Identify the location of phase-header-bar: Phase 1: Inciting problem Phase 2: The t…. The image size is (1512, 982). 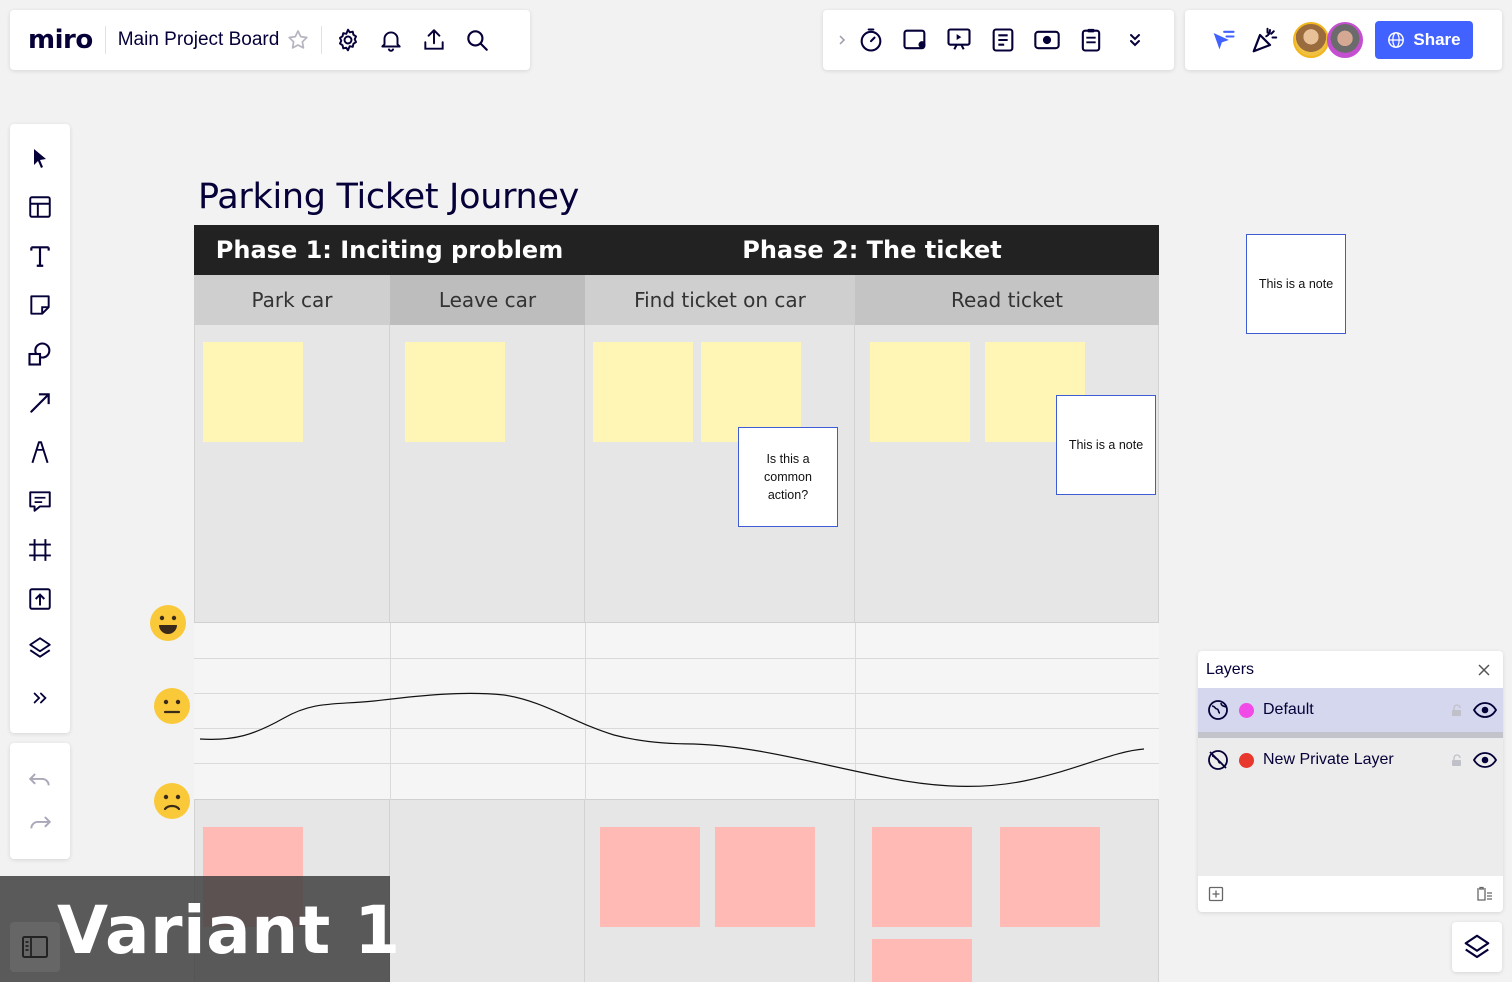
(676, 250).